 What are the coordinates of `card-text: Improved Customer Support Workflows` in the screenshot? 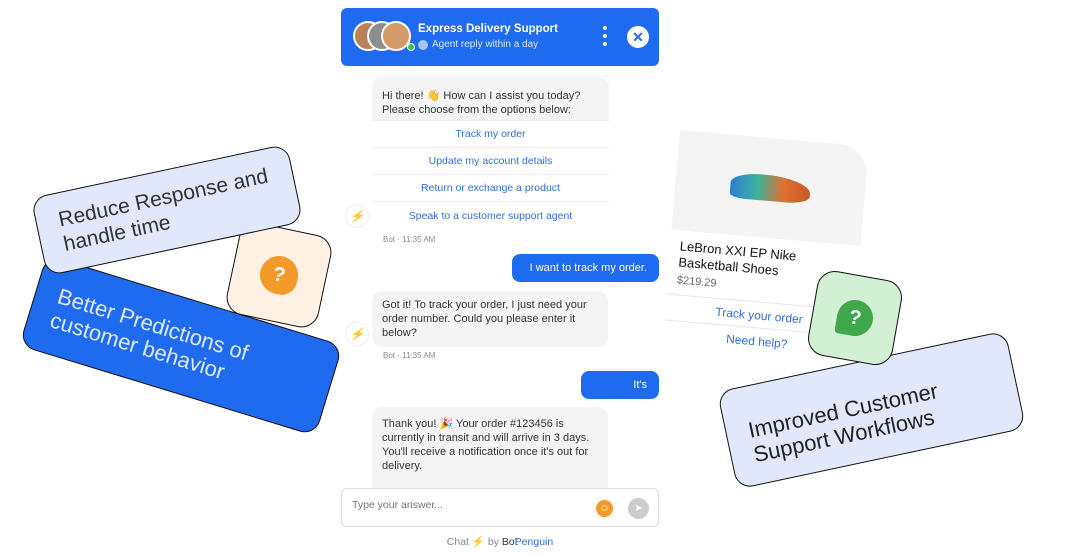 It's located at (843, 423).